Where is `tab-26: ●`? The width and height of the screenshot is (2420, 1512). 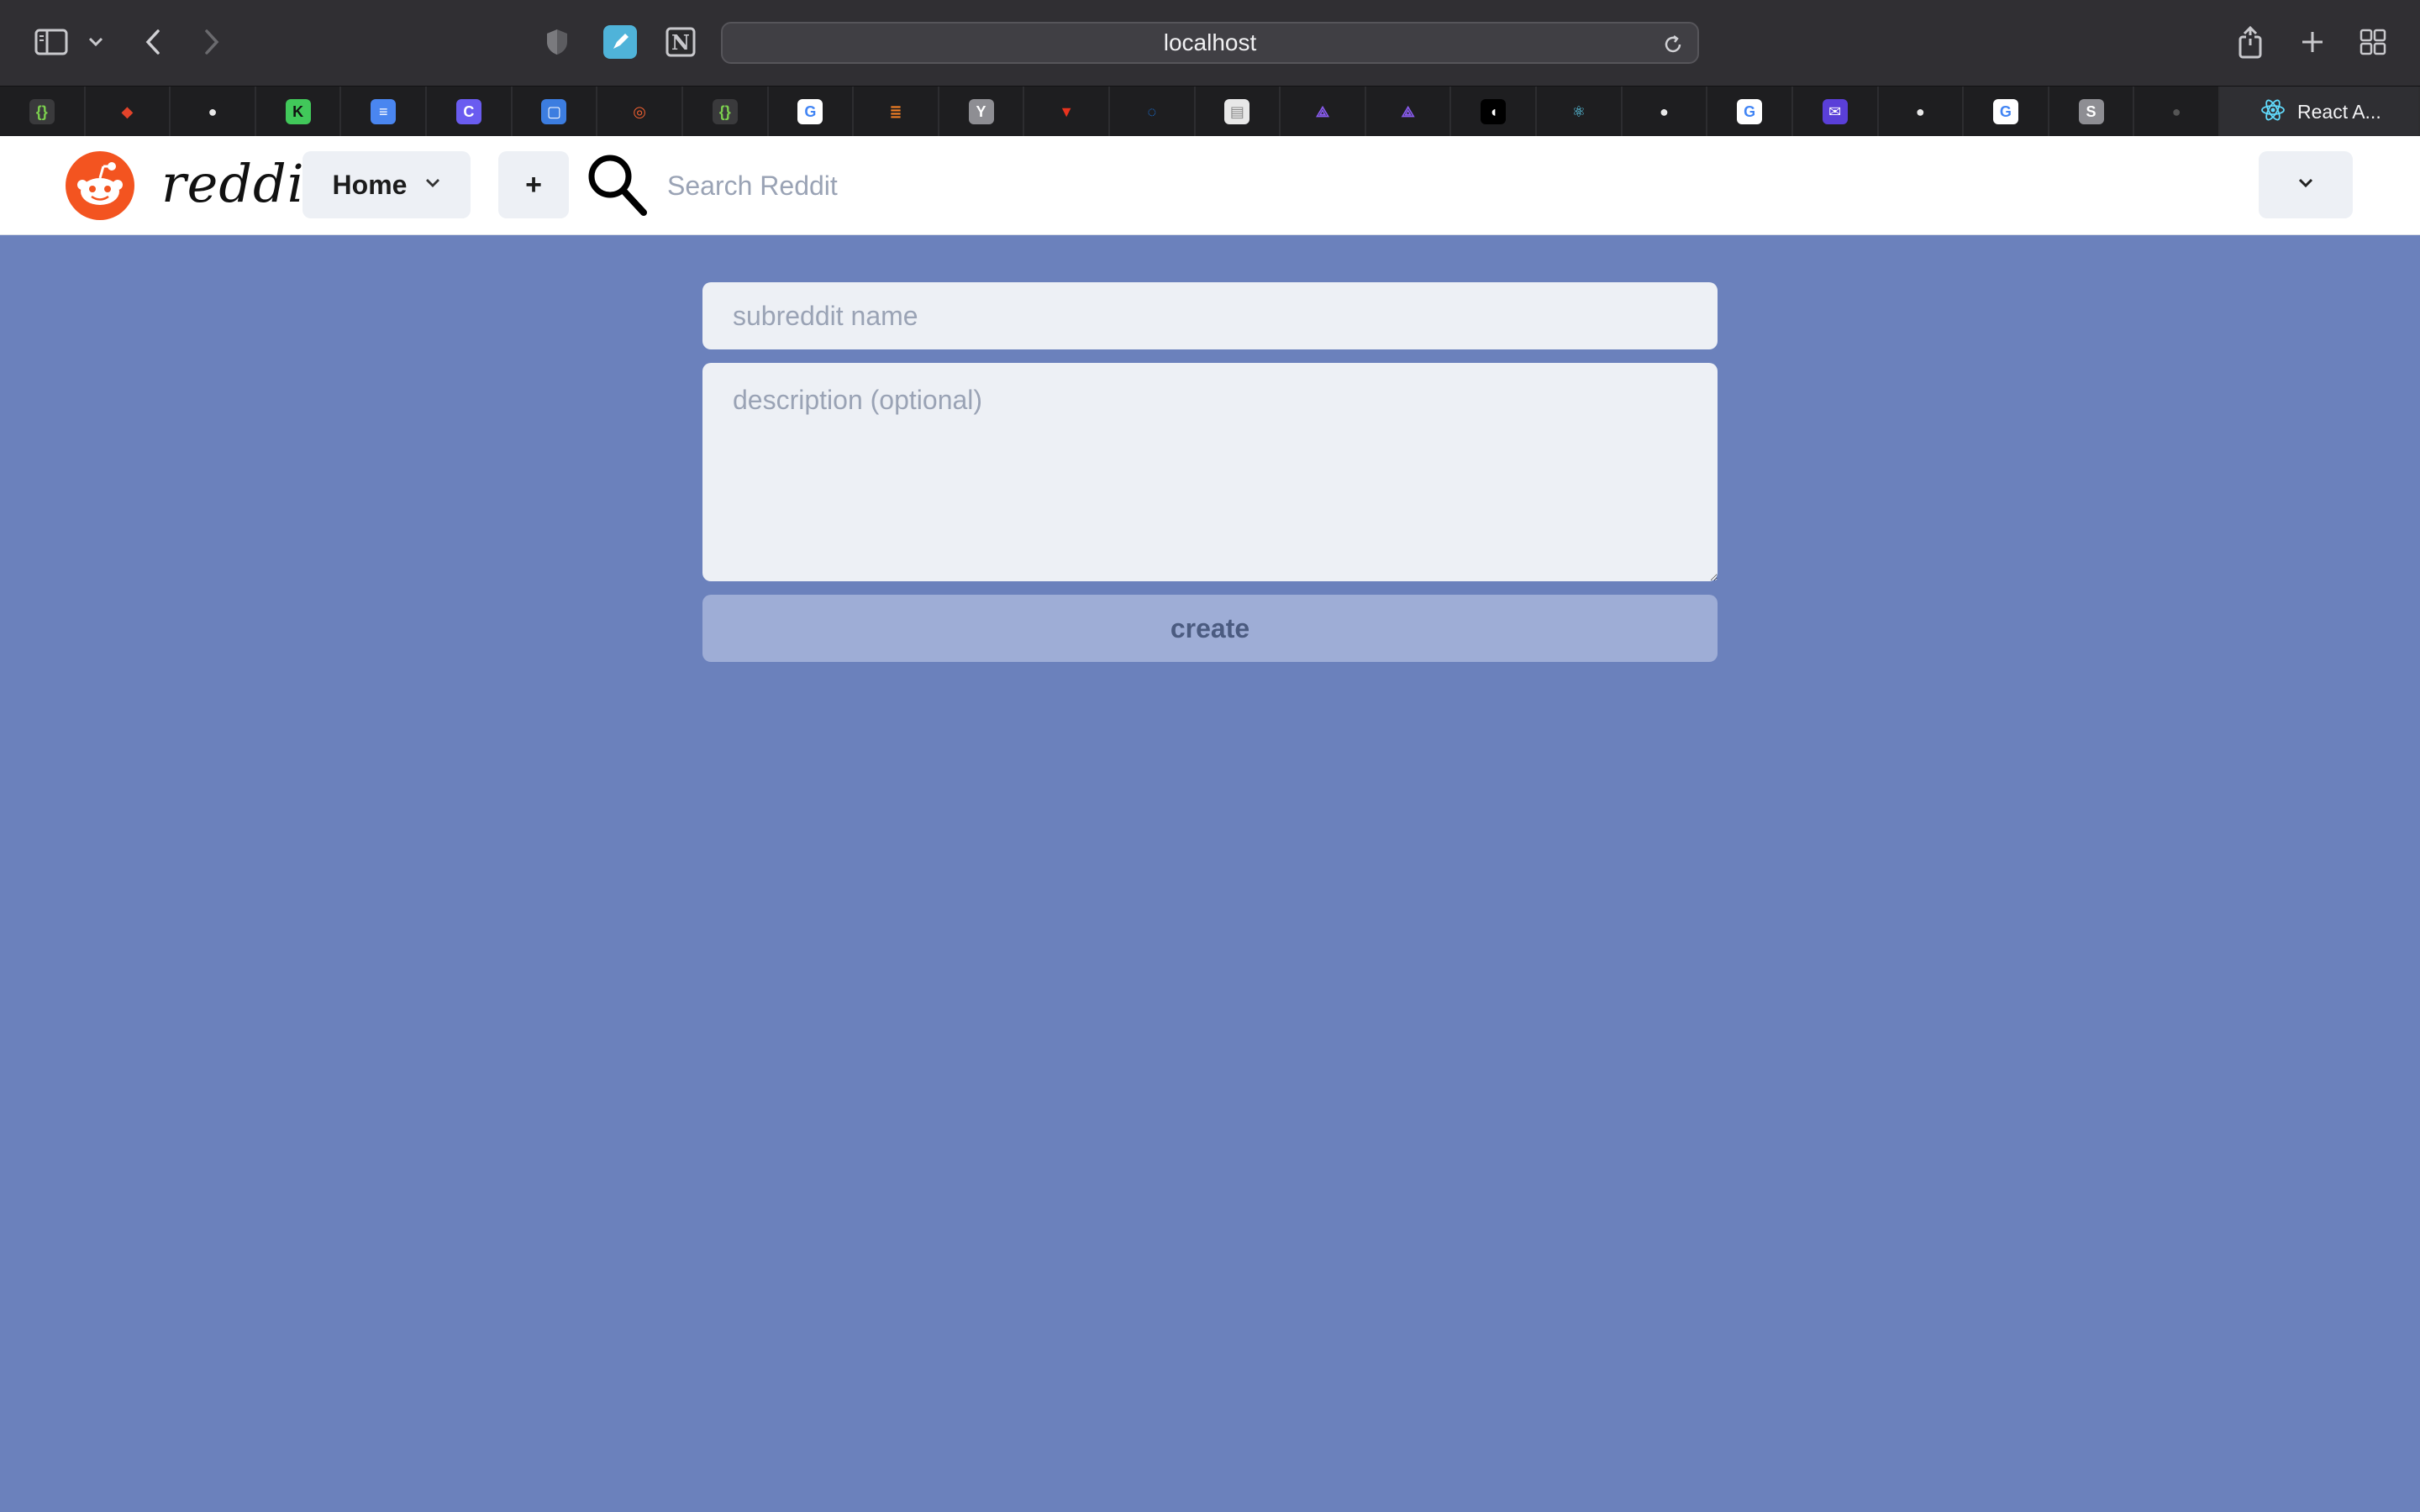
tab-26: ● is located at coordinates (2177, 112).